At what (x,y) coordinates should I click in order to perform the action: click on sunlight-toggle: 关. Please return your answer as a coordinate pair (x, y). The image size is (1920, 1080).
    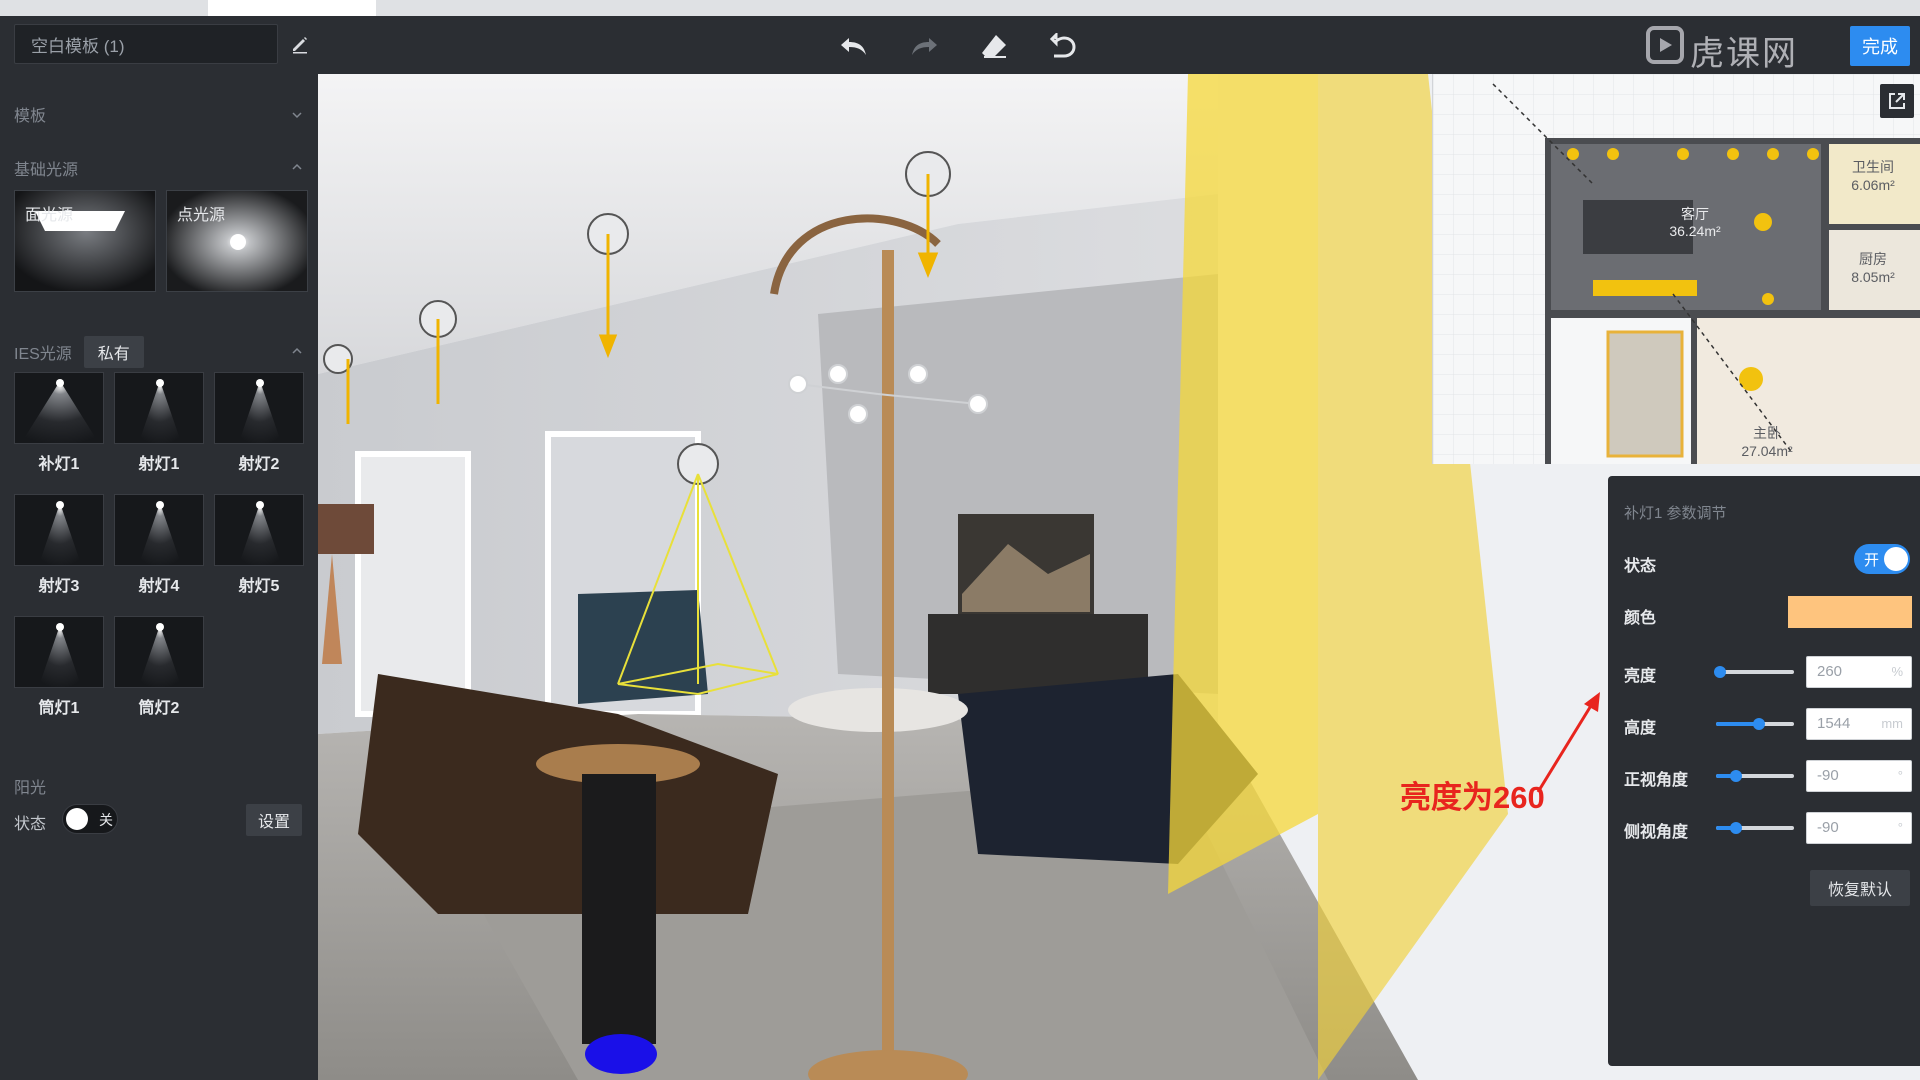
    Looking at the image, I should click on (90, 819).